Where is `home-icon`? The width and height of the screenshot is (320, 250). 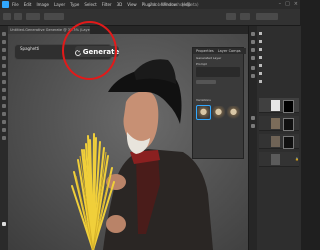
home-icon is located at coordinates (7, 16).